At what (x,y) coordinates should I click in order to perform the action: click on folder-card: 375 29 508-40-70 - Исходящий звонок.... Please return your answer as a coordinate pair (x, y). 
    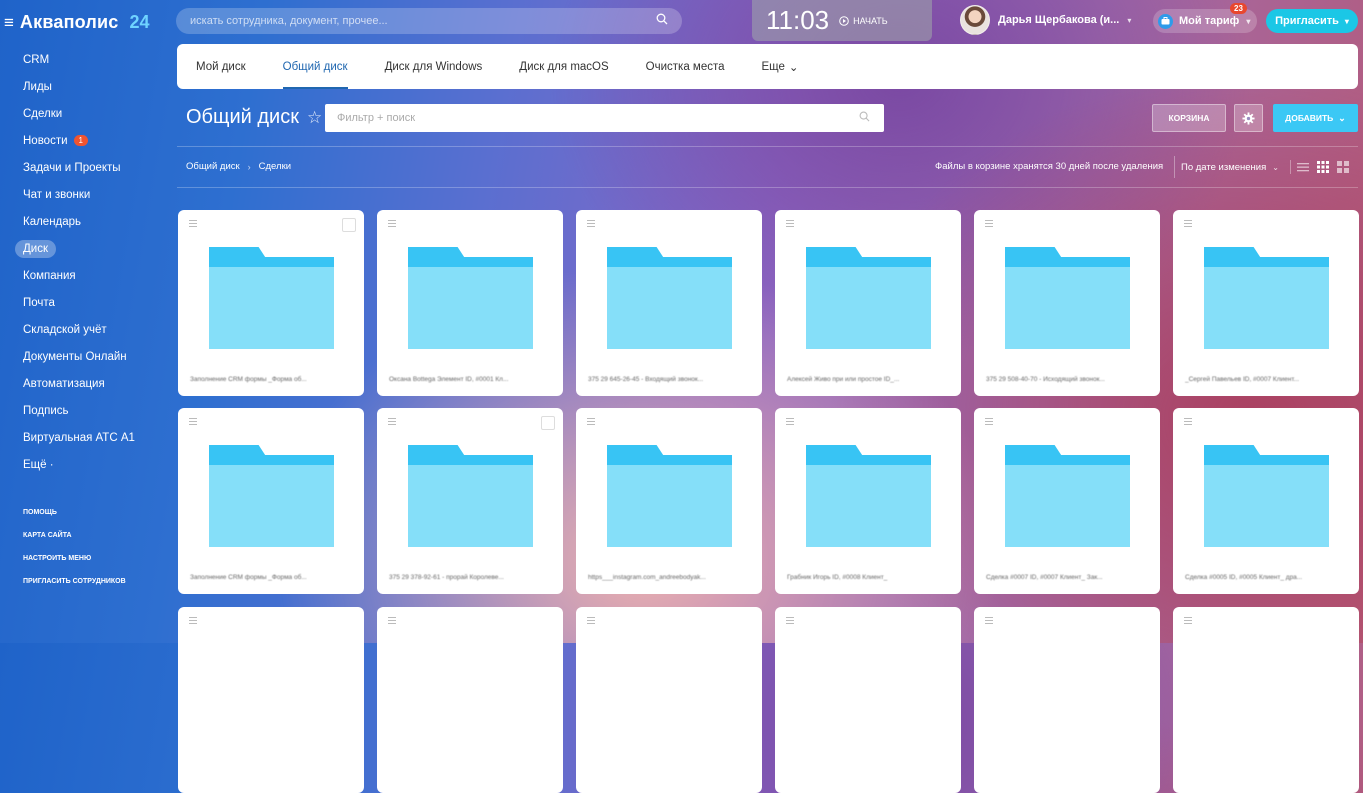
    Looking at the image, I should click on (1067, 303).